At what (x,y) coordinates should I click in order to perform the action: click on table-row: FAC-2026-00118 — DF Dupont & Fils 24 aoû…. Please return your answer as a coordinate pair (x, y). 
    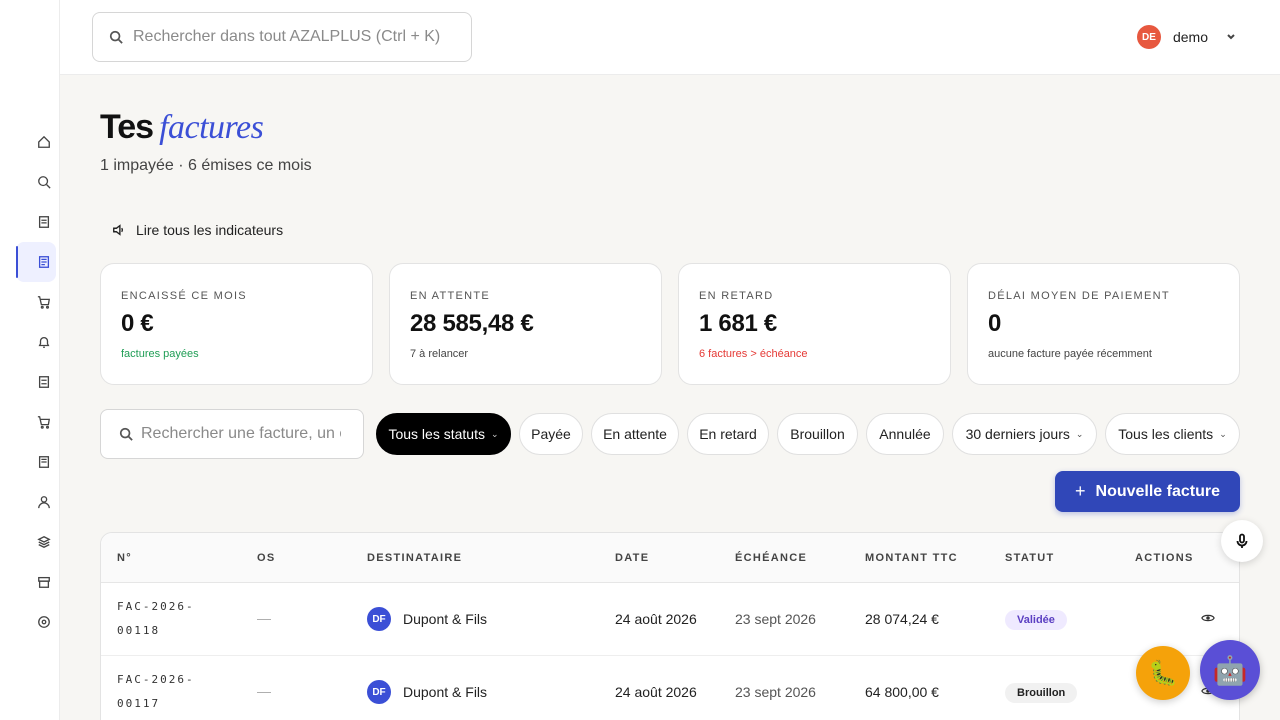
    Looking at the image, I should click on (670, 619).